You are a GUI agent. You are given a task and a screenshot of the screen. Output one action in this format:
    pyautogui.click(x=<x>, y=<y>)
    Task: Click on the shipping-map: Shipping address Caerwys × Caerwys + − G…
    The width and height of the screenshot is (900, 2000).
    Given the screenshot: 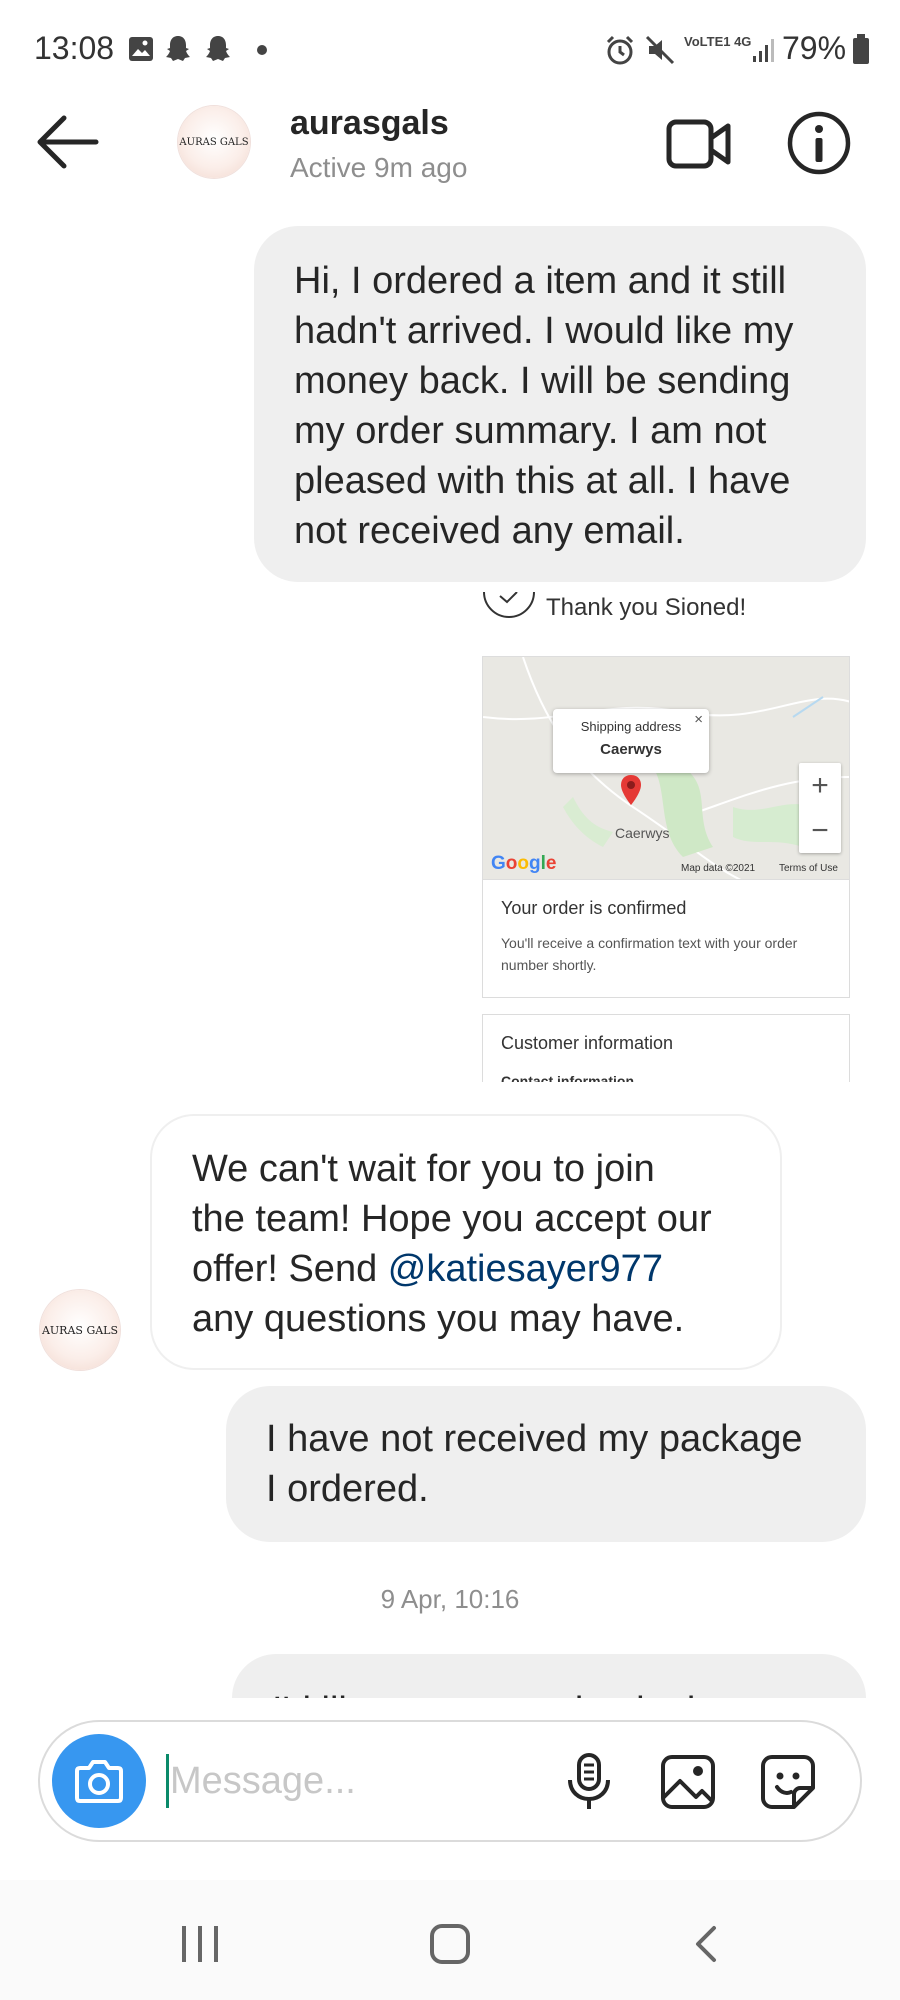 What is the action you would take?
    pyautogui.click(x=666, y=768)
    